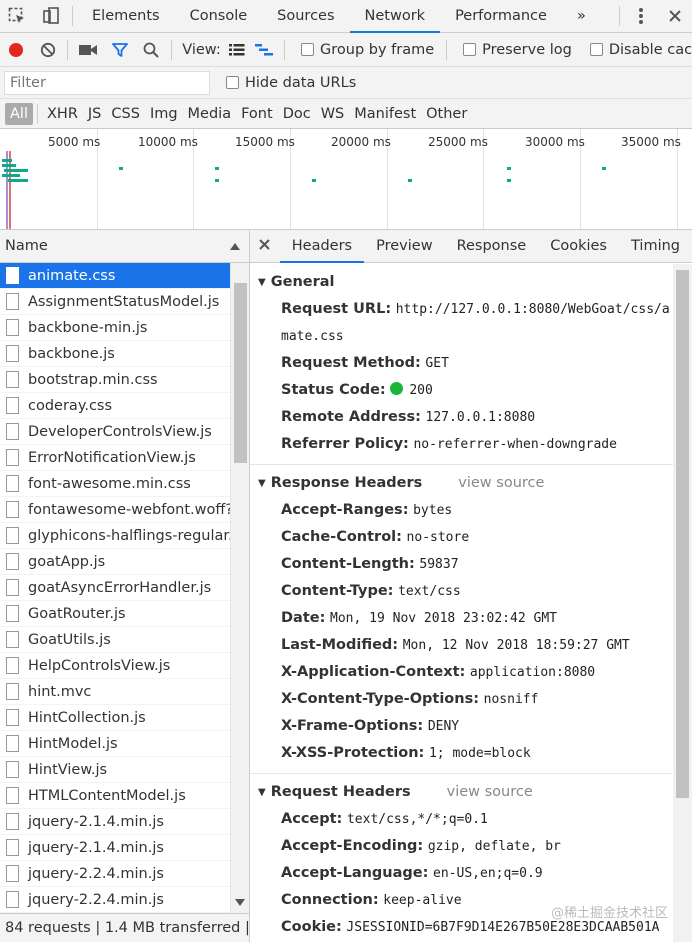 The height and width of the screenshot is (942, 692). I want to click on close-devtools-icon, so click(675, 16).